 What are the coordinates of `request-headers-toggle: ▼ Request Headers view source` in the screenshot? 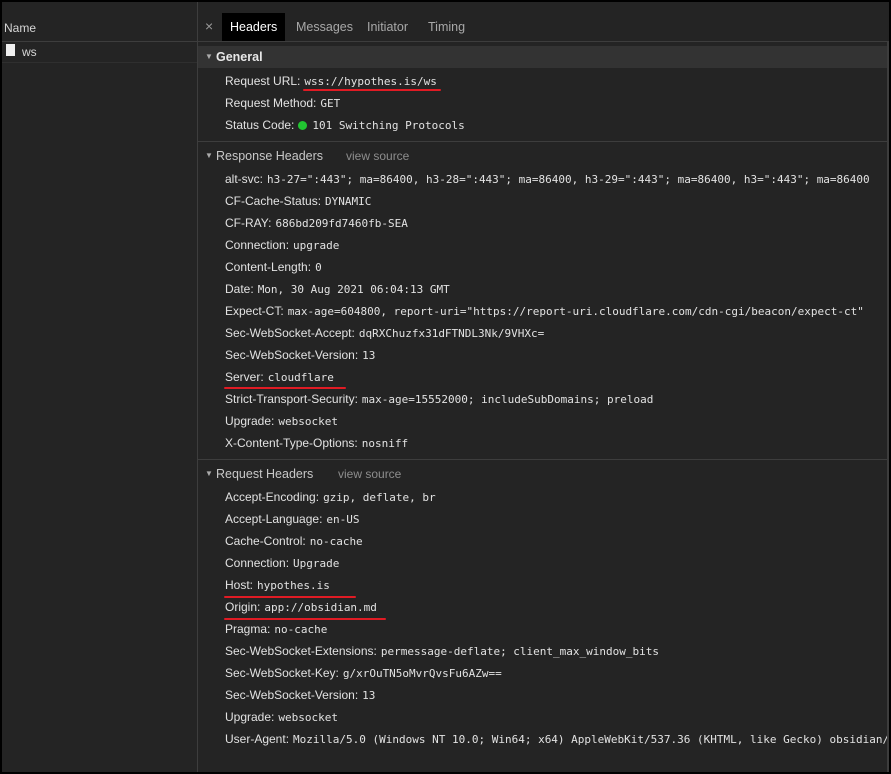 It's located at (543, 474).